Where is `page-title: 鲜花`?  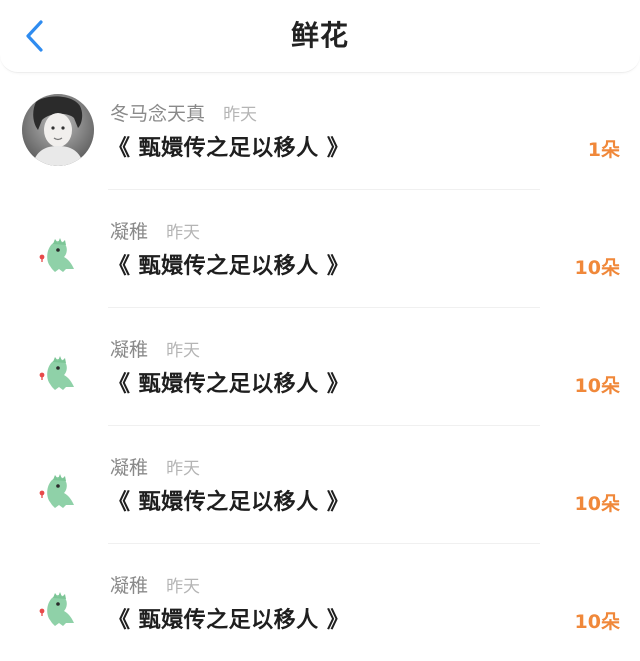 page-title: 鲜花 is located at coordinates (319, 35).